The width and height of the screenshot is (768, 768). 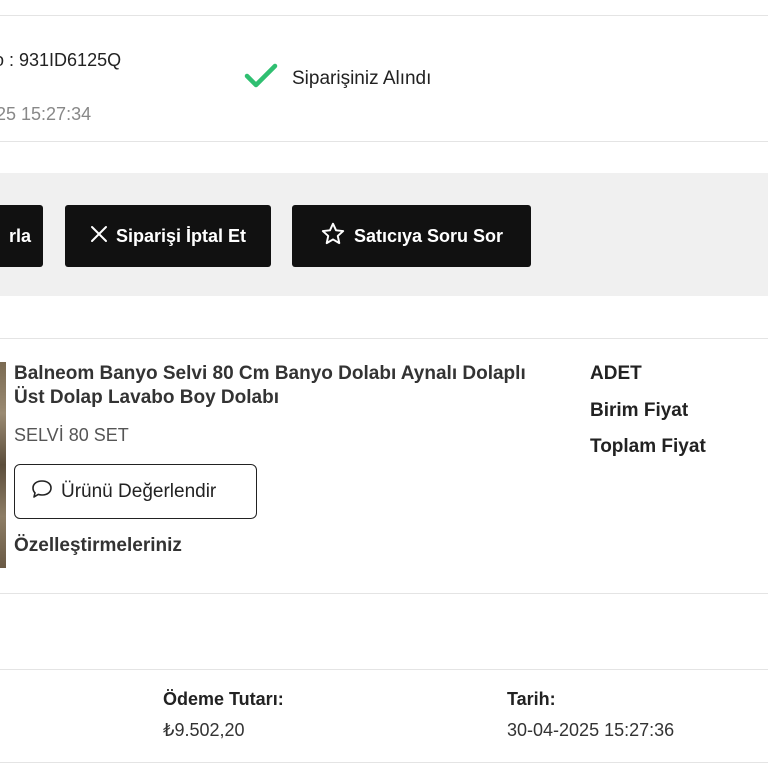 I want to click on payment-date: 30-04-2025 15:27:36, so click(x=591, y=730).